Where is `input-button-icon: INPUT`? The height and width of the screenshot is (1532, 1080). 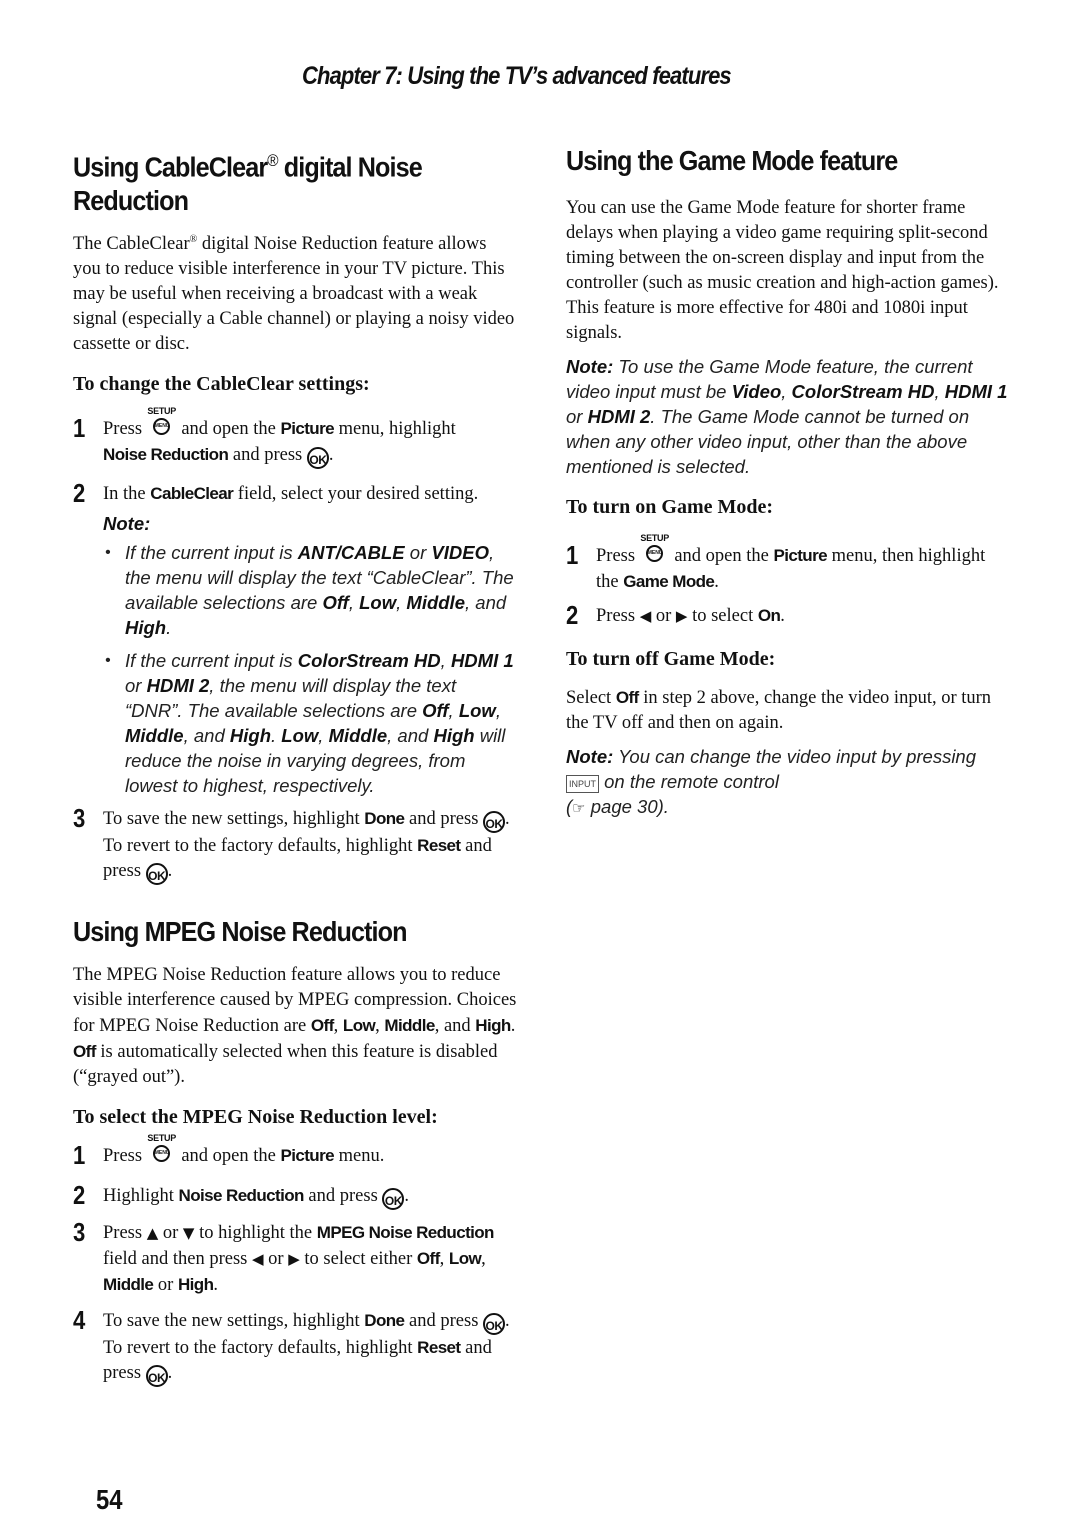 input-button-icon: INPUT is located at coordinates (582, 784).